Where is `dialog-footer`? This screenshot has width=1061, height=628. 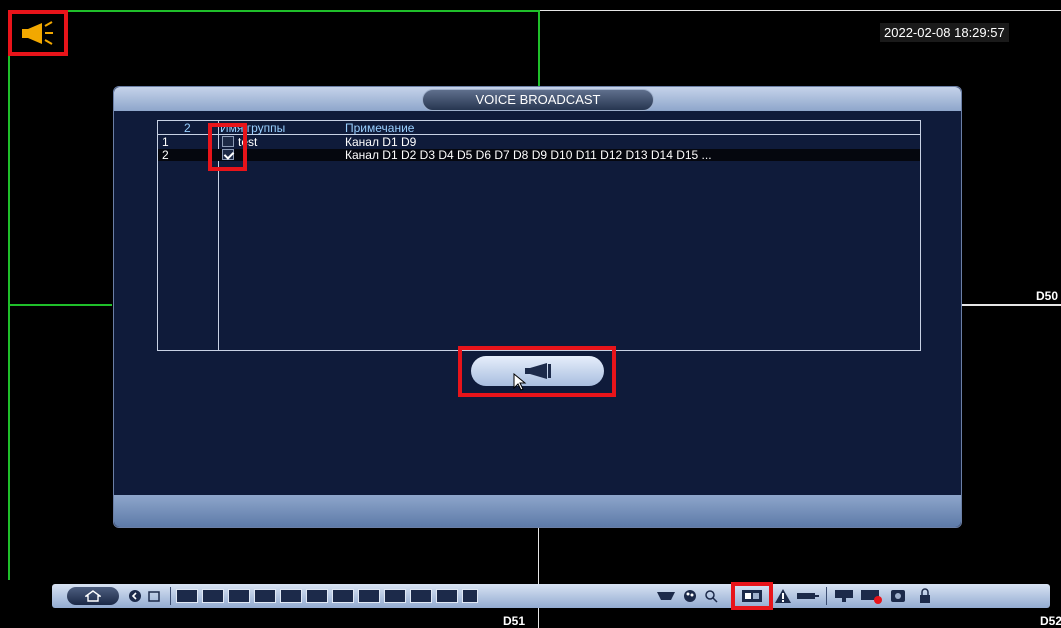 dialog-footer is located at coordinates (537, 511).